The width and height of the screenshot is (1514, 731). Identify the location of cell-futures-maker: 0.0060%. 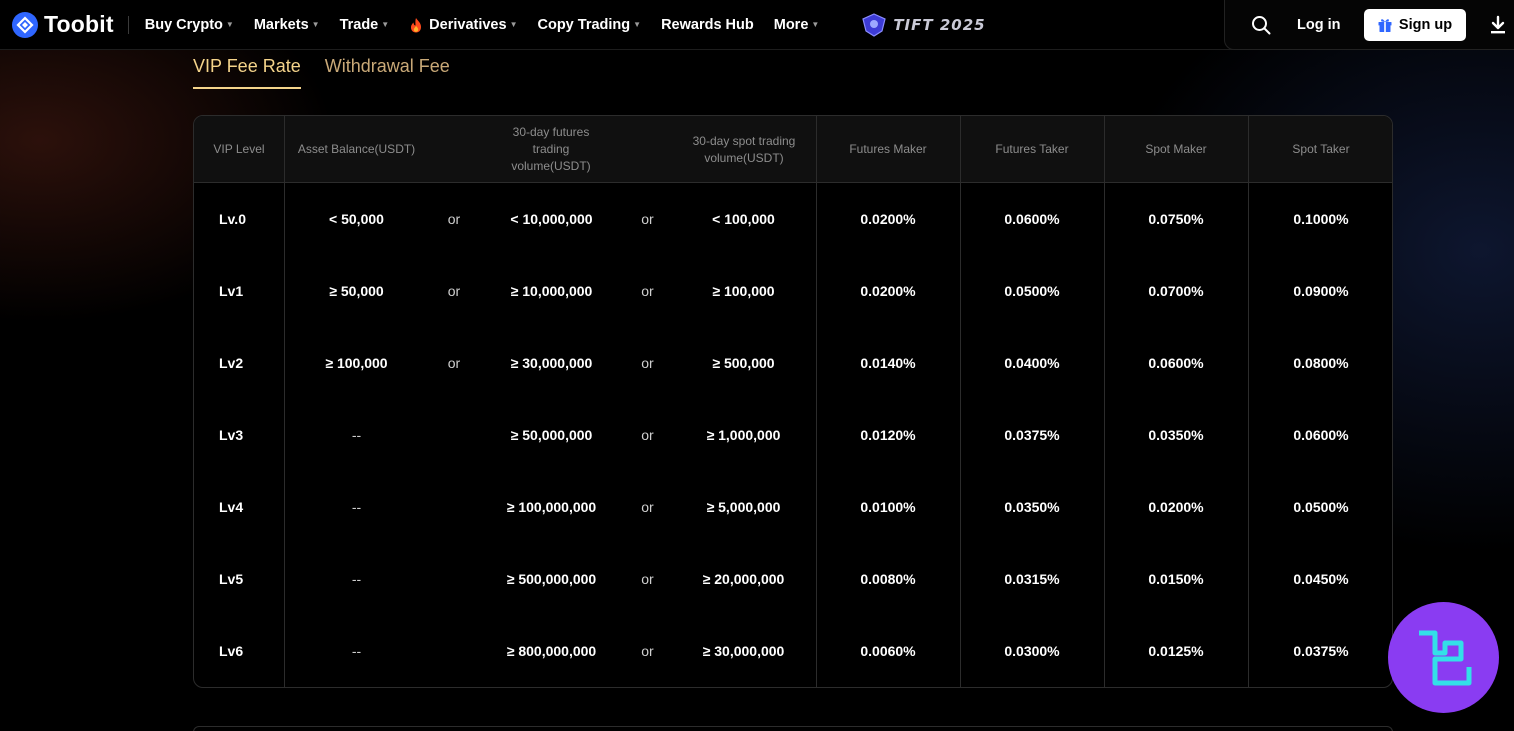
(888, 651).